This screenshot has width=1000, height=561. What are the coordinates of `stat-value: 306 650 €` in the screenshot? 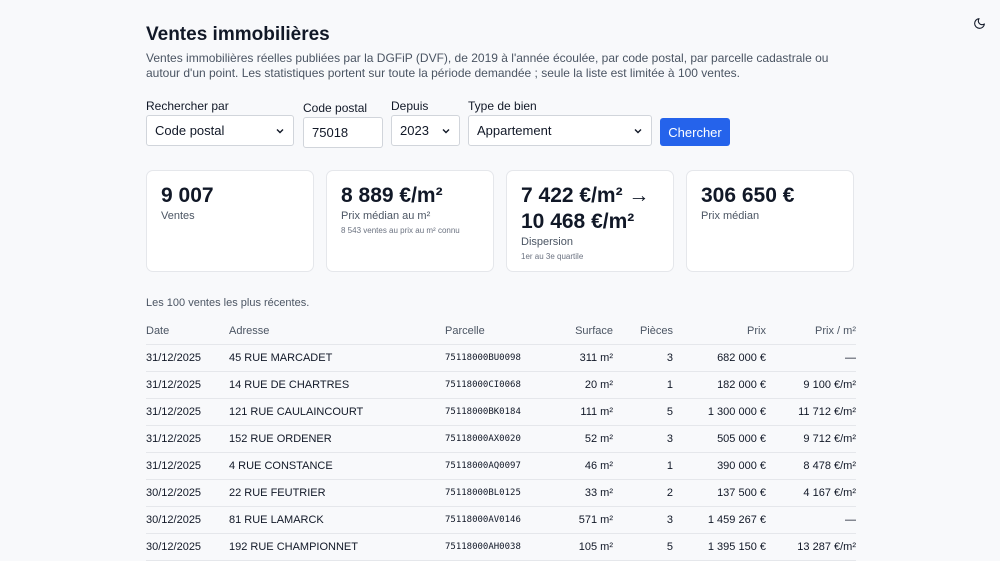 It's located at (748, 195).